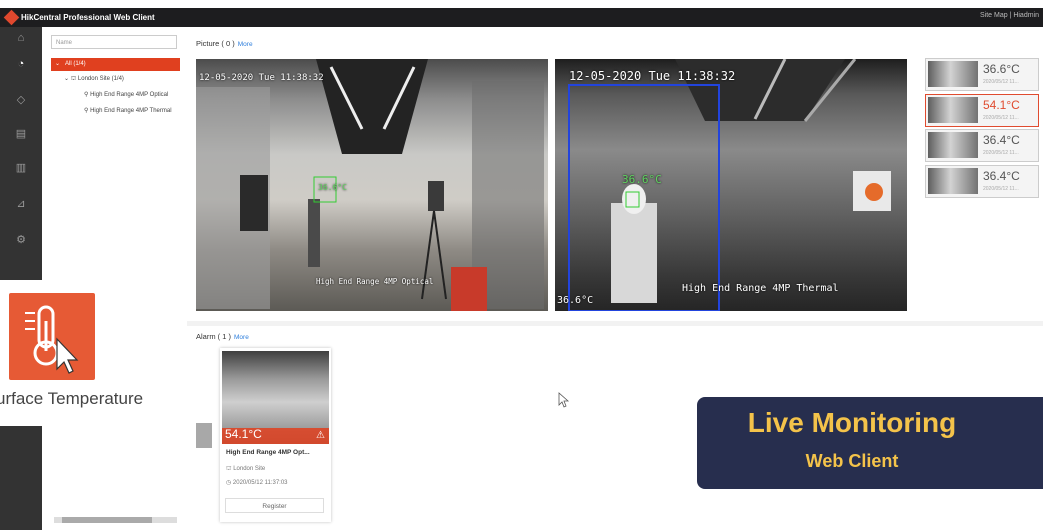 This screenshot has width=1043, height=530. Describe the element at coordinates (870, 443) in the screenshot. I see `live-monitoring-badge: Live Monitoring Web Client` at that location.